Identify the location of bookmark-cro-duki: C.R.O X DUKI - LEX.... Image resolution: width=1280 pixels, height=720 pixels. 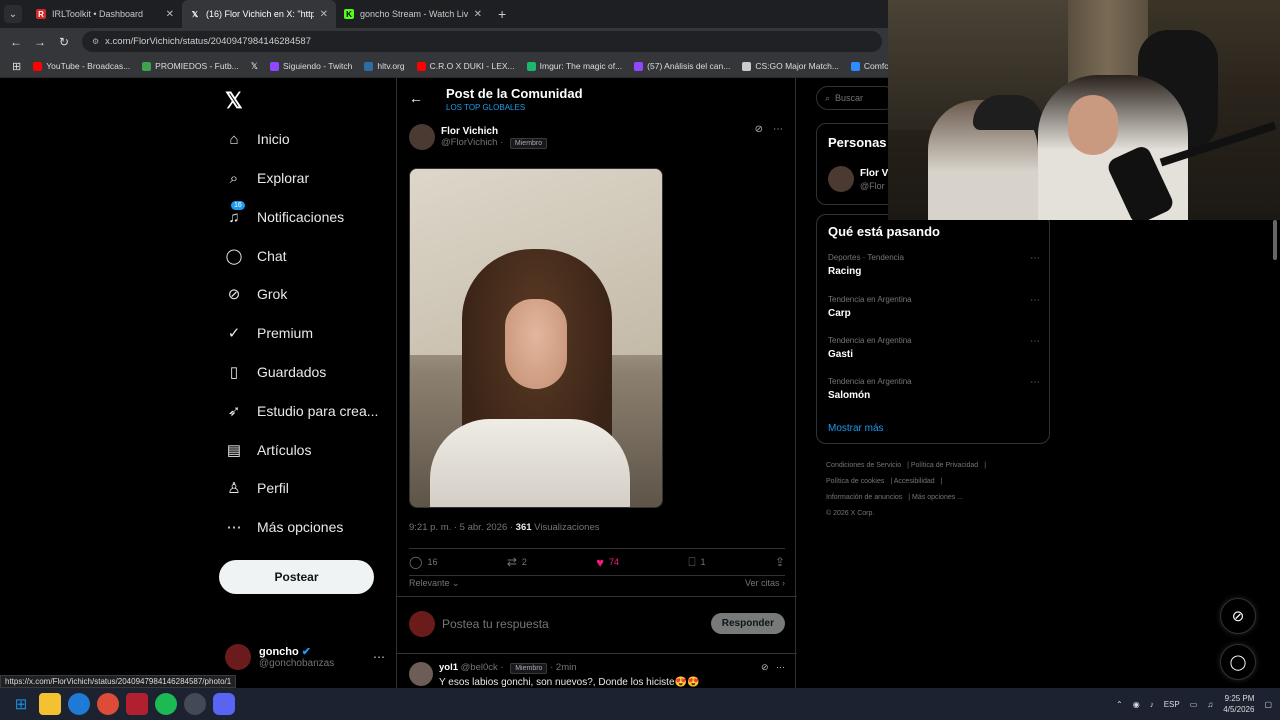
(466, 66).